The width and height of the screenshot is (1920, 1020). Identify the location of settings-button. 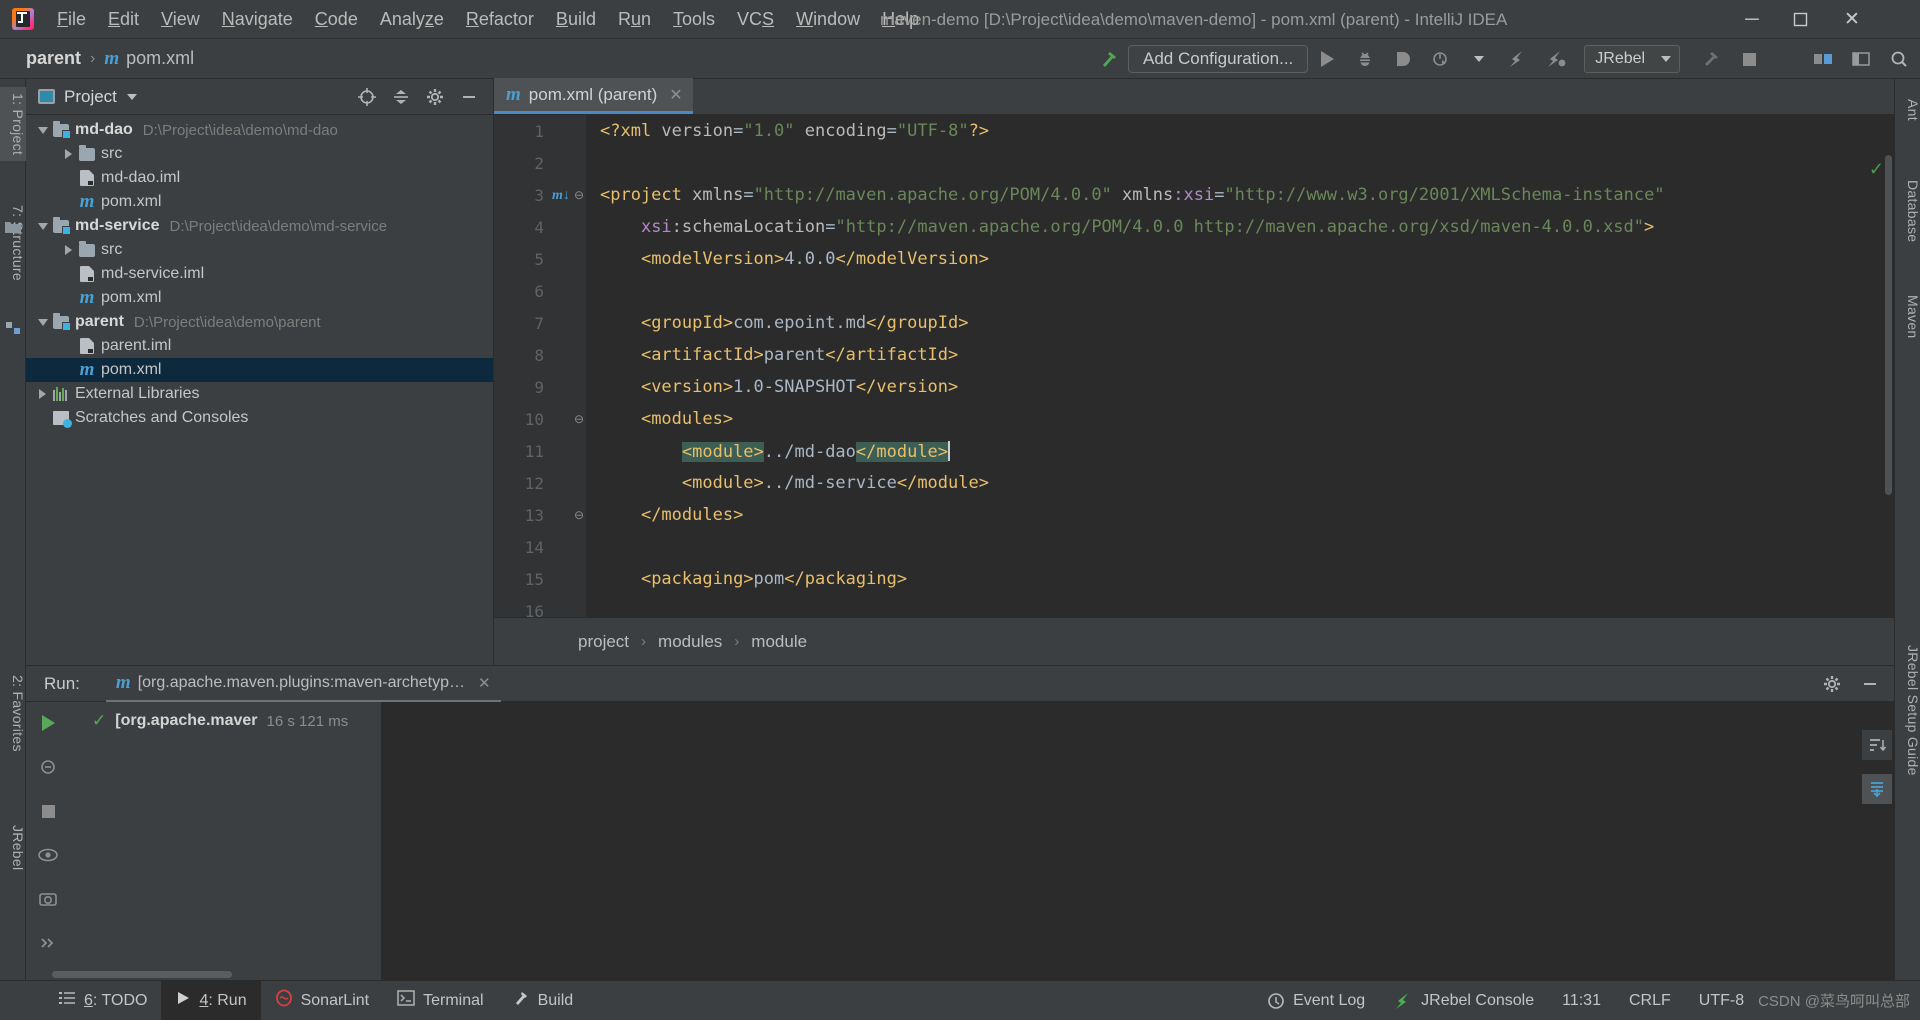
(435, 97).